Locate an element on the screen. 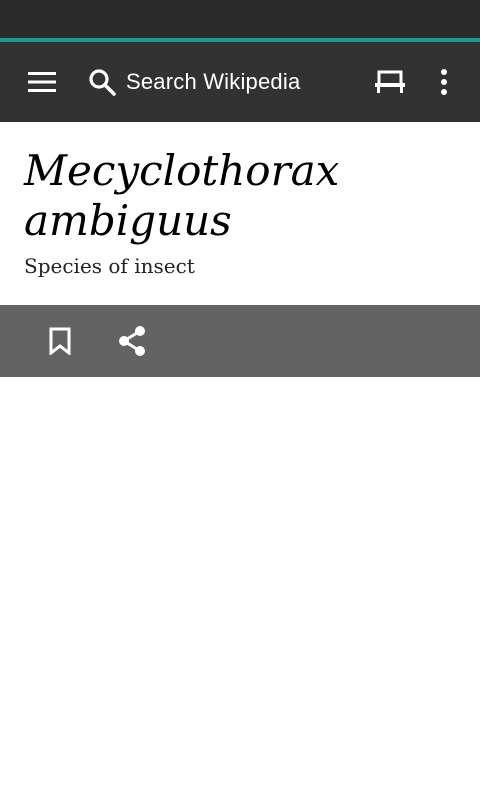 The image size is (480, 800). search-icon-wrapper is located at coordinates (102, 82).